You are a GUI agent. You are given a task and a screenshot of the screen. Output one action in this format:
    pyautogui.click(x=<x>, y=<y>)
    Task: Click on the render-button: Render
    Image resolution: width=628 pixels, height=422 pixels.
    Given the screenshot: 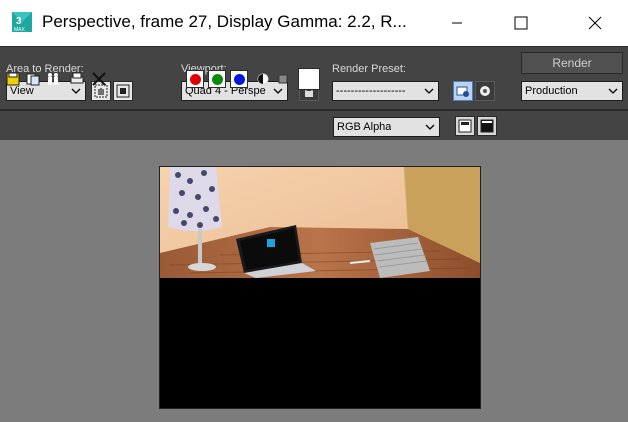 What is the action you would take?
    pyautogui.click(x=572, y=63)
    